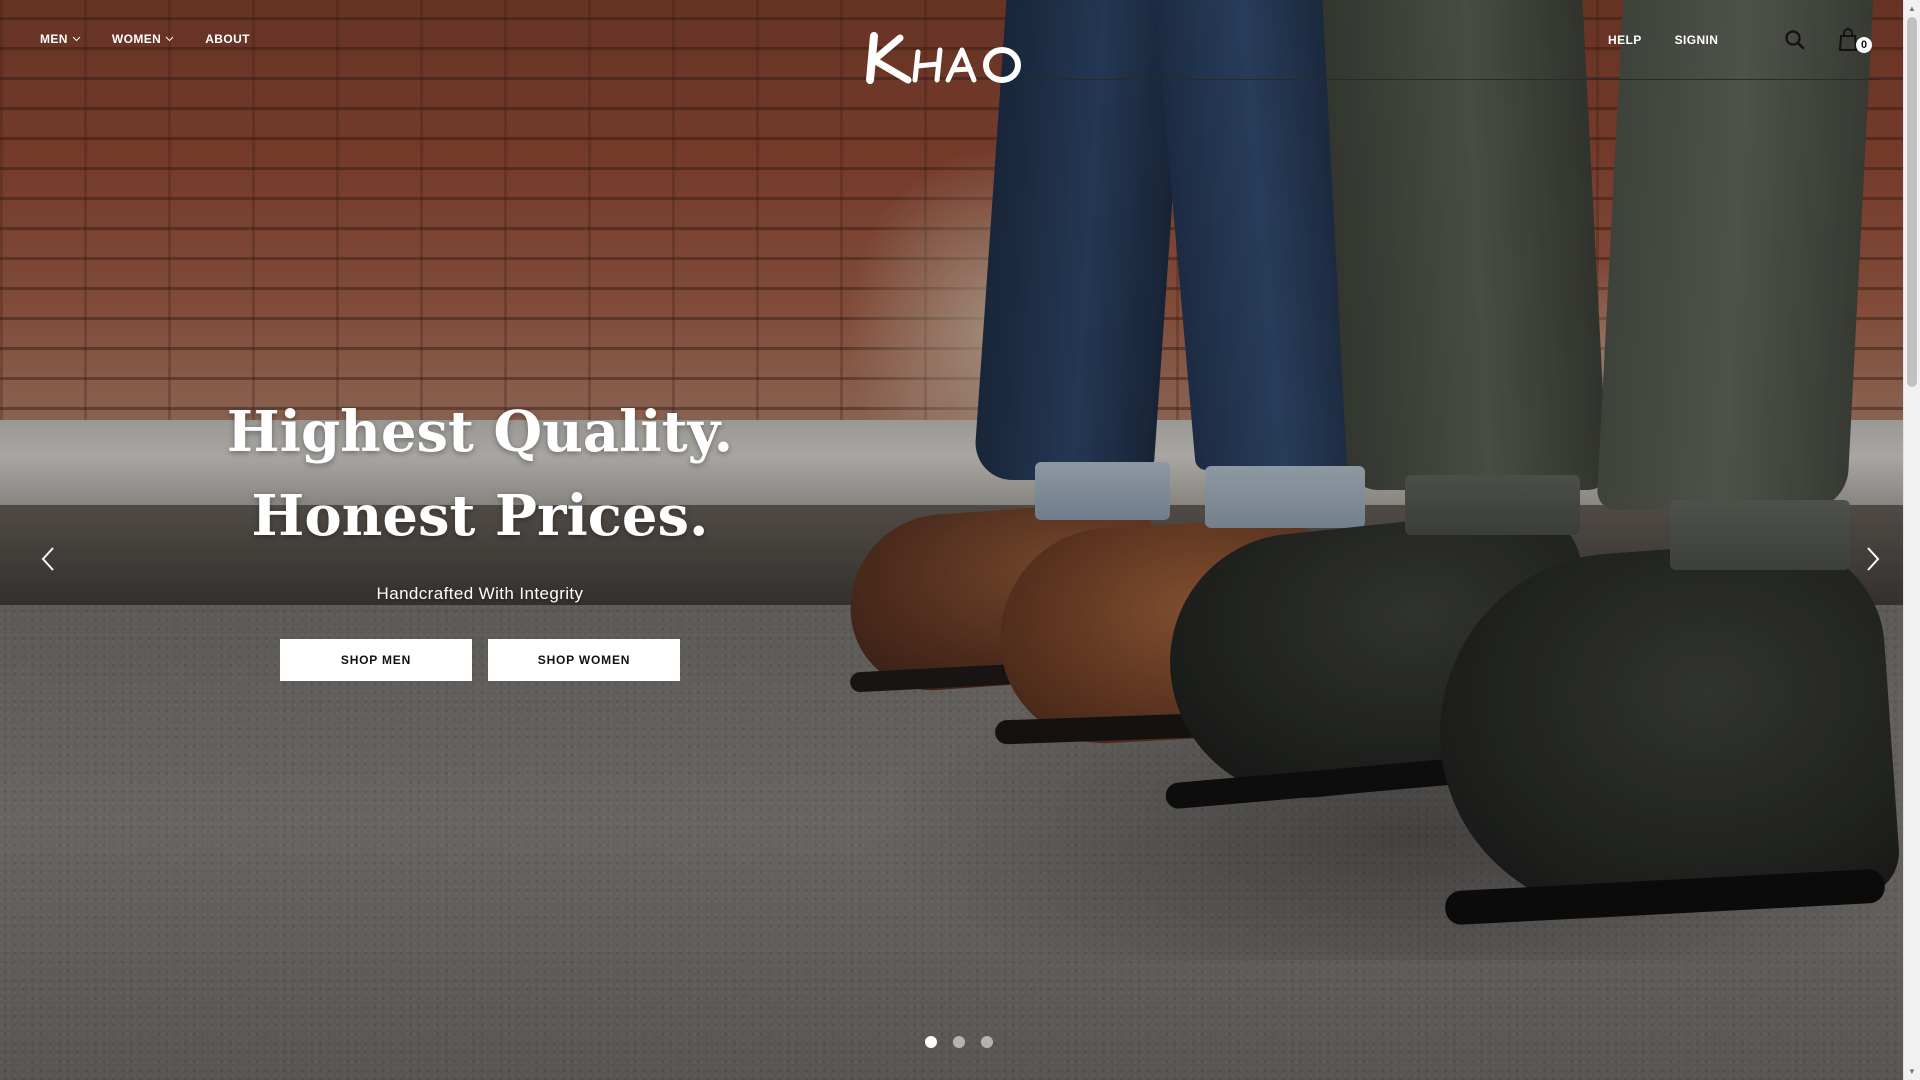 This screenshot has width=1920, height=1080. I want to click on chevron-right-icon, so click(1873, 559).